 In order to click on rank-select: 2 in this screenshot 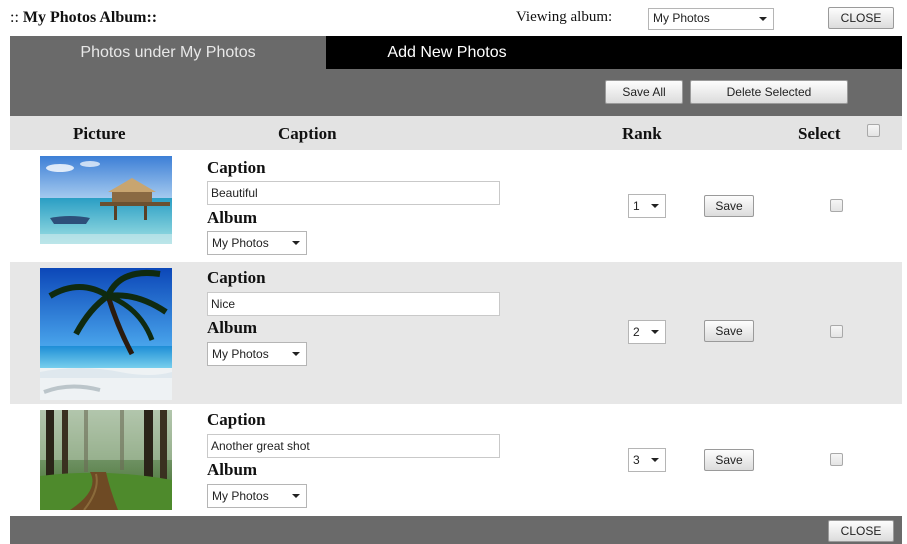, I will do `click(647, 332)`.